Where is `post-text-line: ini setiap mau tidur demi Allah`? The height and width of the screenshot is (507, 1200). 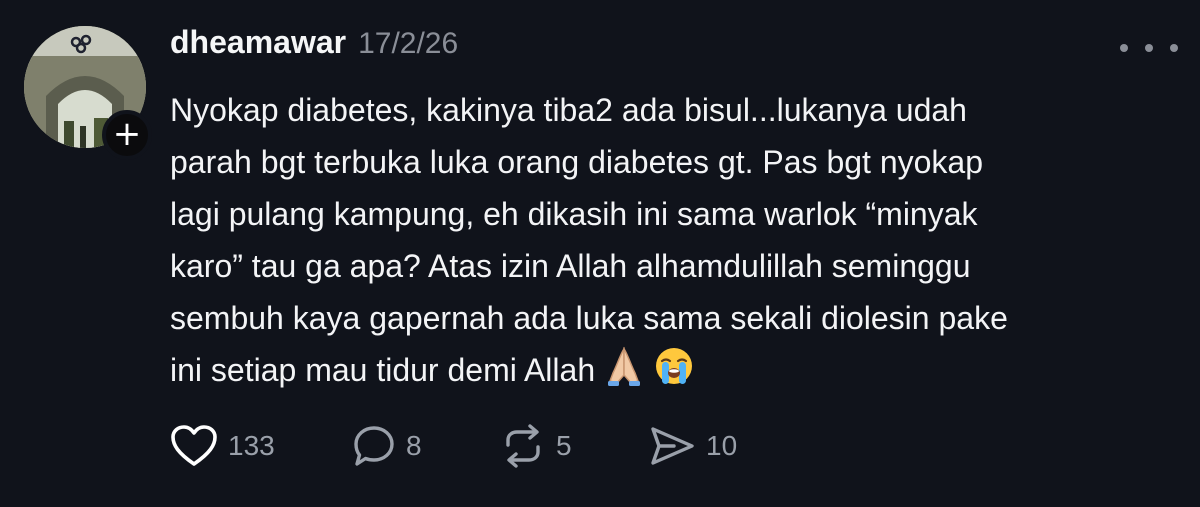 post-text-line: ini setiap mau tidur demi Allah is located at coordinates (383, 370).